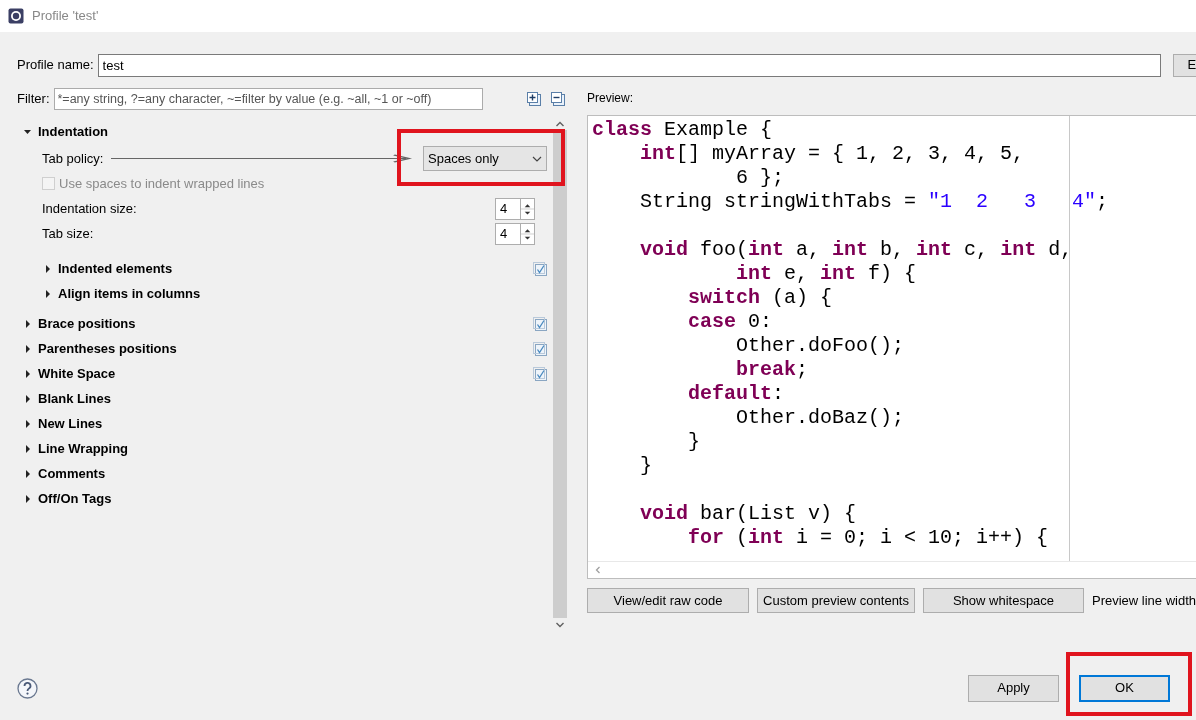  I want to click on help-icon, so click(27, 688).